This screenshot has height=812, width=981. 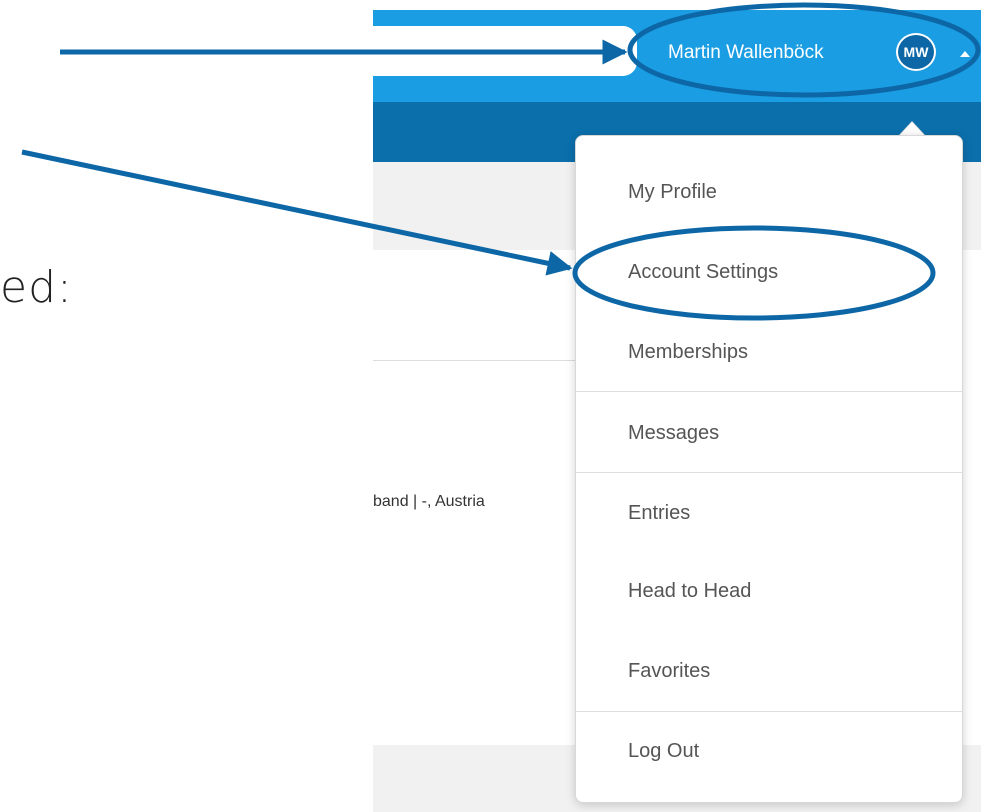 I want to click on highlight-ellipse-account-settings, so click(x=754, y=273).